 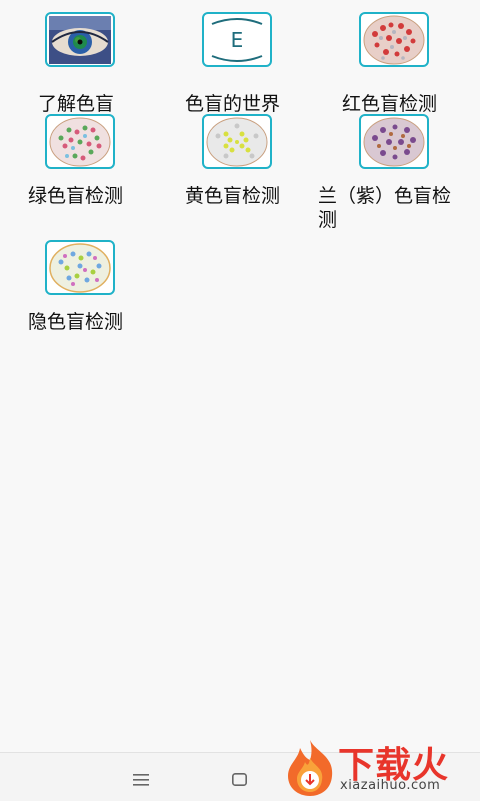 I want to click on flame-logo-icon, so click(x=310, y=768).